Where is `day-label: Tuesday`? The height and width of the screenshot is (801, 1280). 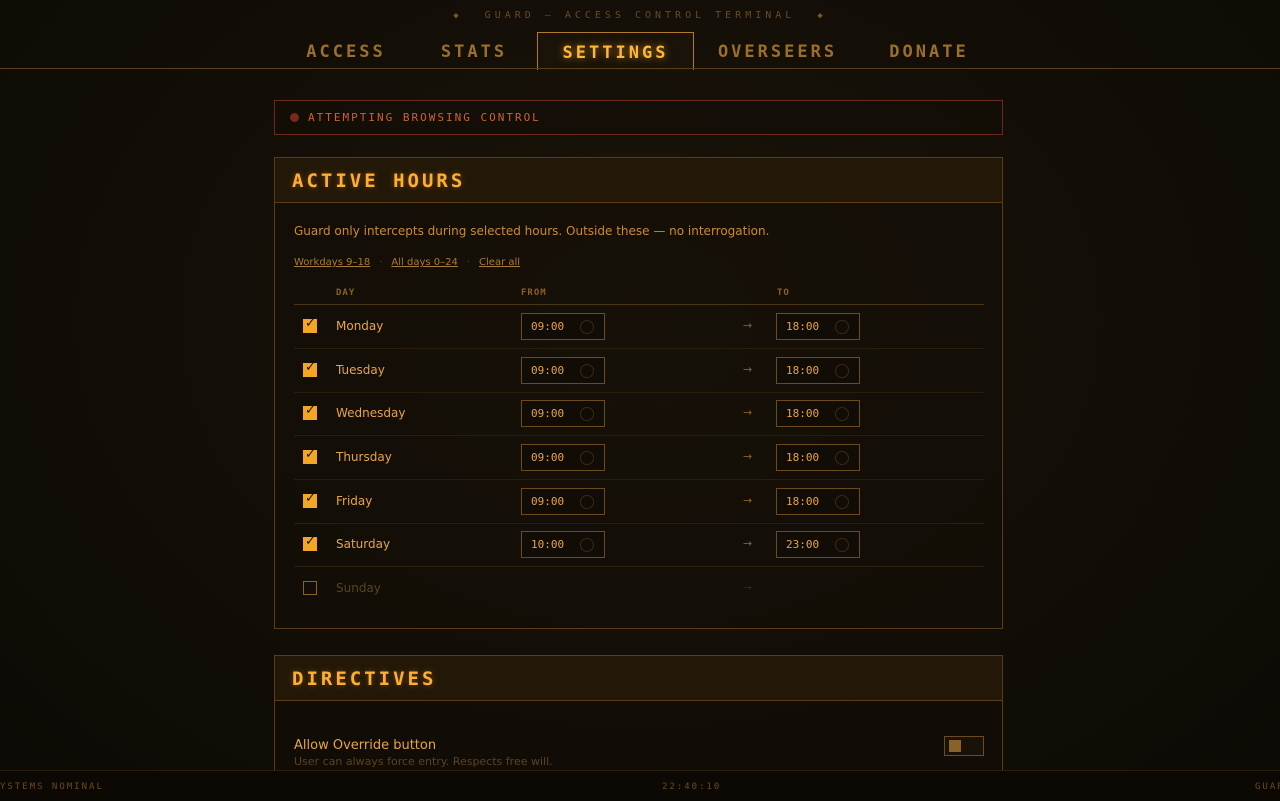
day-label: Tuesday is located at coordinates (360, 370).